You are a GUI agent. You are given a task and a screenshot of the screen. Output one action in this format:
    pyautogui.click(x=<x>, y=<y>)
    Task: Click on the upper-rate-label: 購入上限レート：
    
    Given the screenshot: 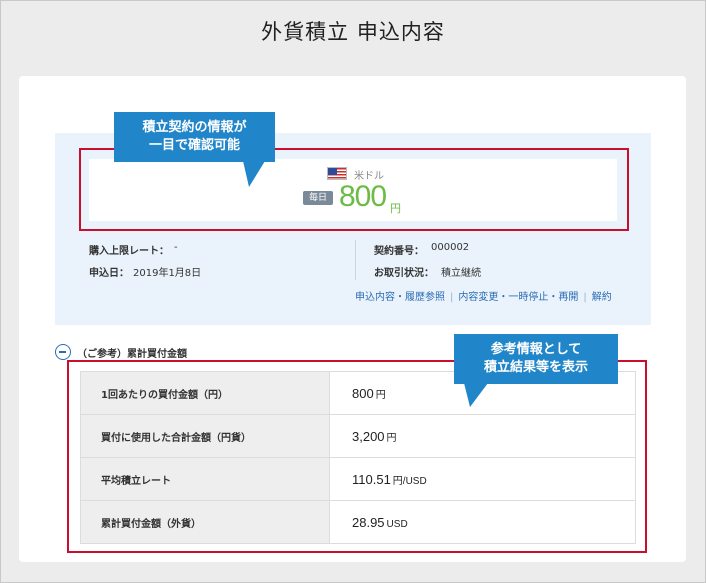 What is the action you would take?
    pyautogui.click(x=129, y=251)
    